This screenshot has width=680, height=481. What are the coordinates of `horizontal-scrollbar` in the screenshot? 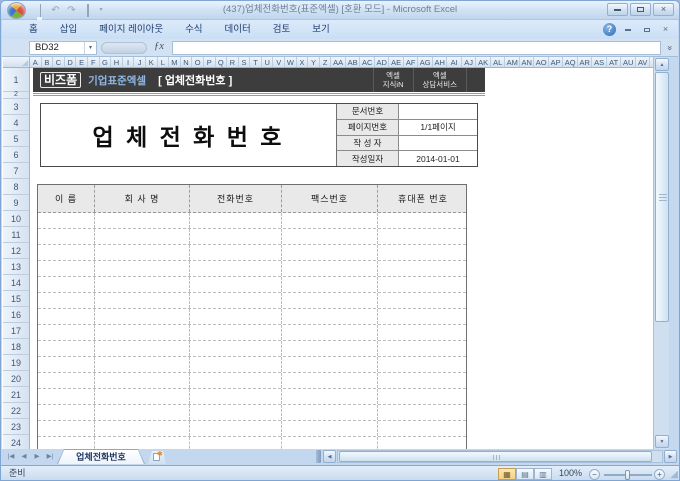 It's located at (500, 456).